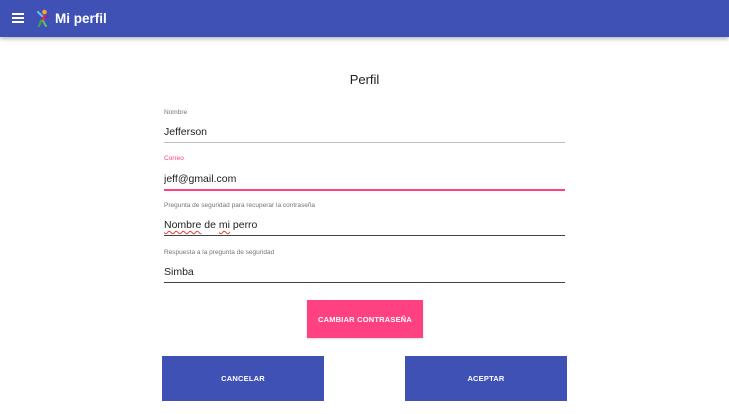 The height and width of the screenshot is (414, 729). I want to click on security-question-value-word-4: perro, so click(243, 225).